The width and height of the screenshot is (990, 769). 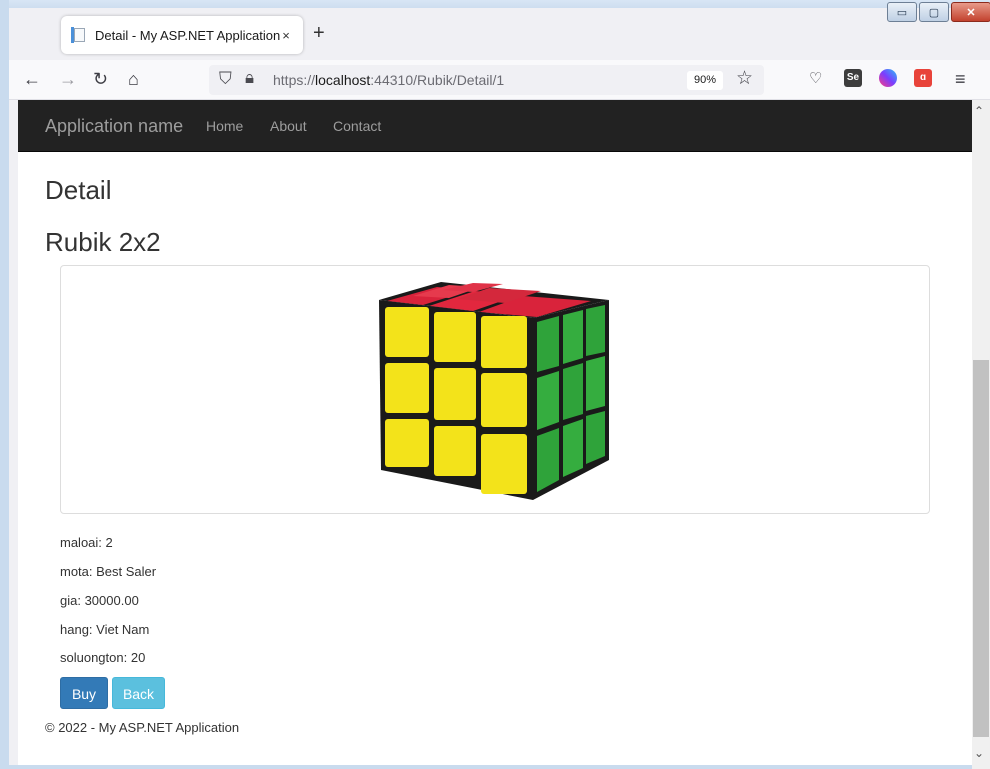 What do you see at coordinates (133, 79) in the screenshot?
I see `home-icon: ⌂` at bounding box center [133, 79].